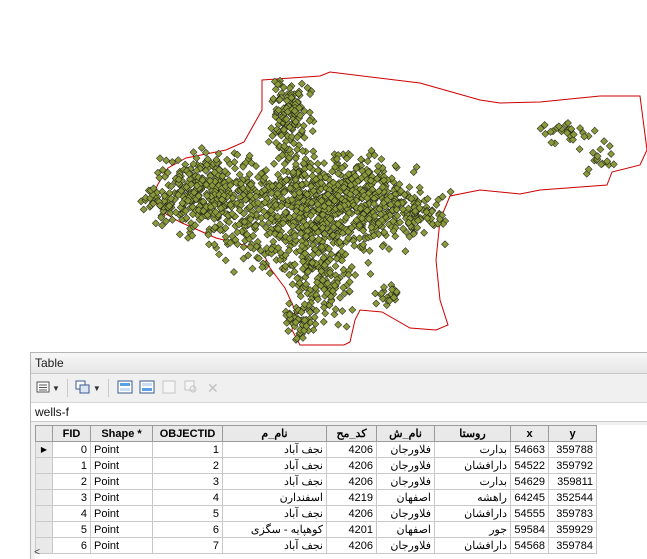 This screenshot has width=647, height=559. Describe the element at coordinates (572, 449) in the screenshot. I see `table-cell: 359788` at that location.